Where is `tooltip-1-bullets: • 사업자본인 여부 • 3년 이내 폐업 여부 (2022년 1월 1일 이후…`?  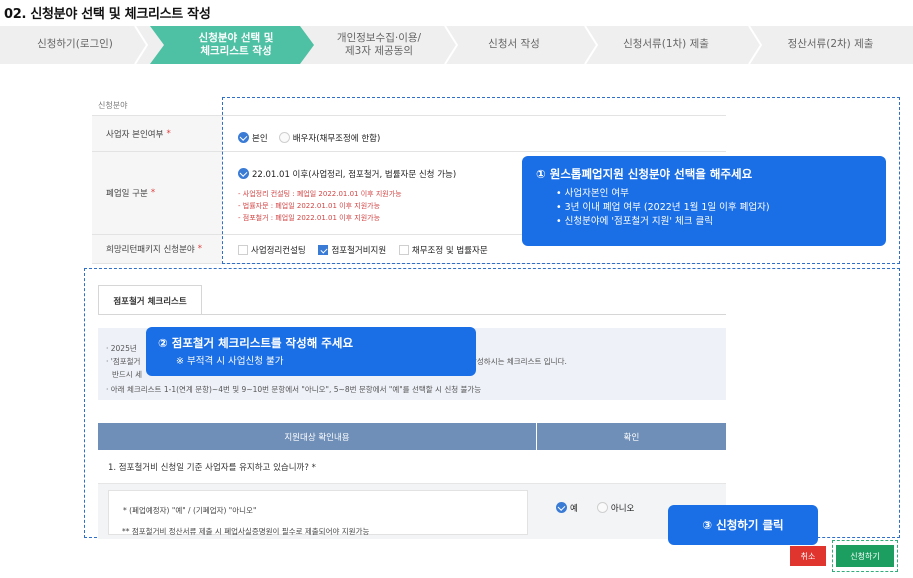 tooltip-1-bullets: • 사업자본인 여부 • 3년 이내 폐업 여부 (2022년 1월 1일 이후… is located at coordinates (704, 208).